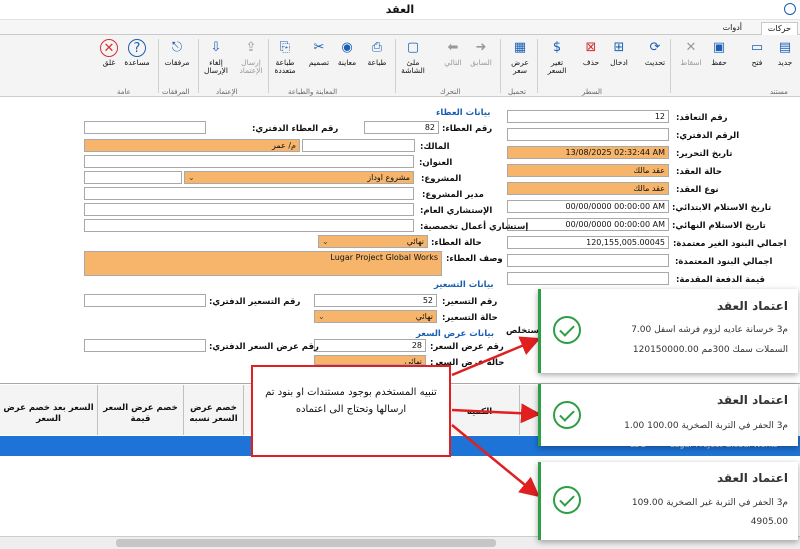  Describe the element at coordinates (709, 503) in the screenshot. I see `toast-line: م3 الحفر في التربة غير الصخرية 109.00` at that location.